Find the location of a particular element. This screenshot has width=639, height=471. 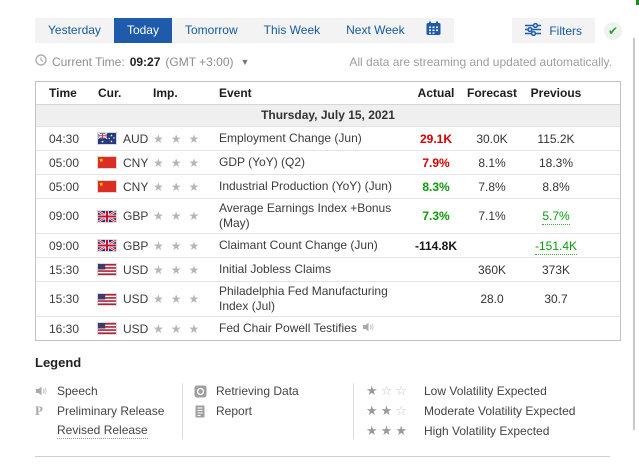

legend-volatility-item: ★★☆ Moderate Volatility Expected is located at coordinates (470, 411).